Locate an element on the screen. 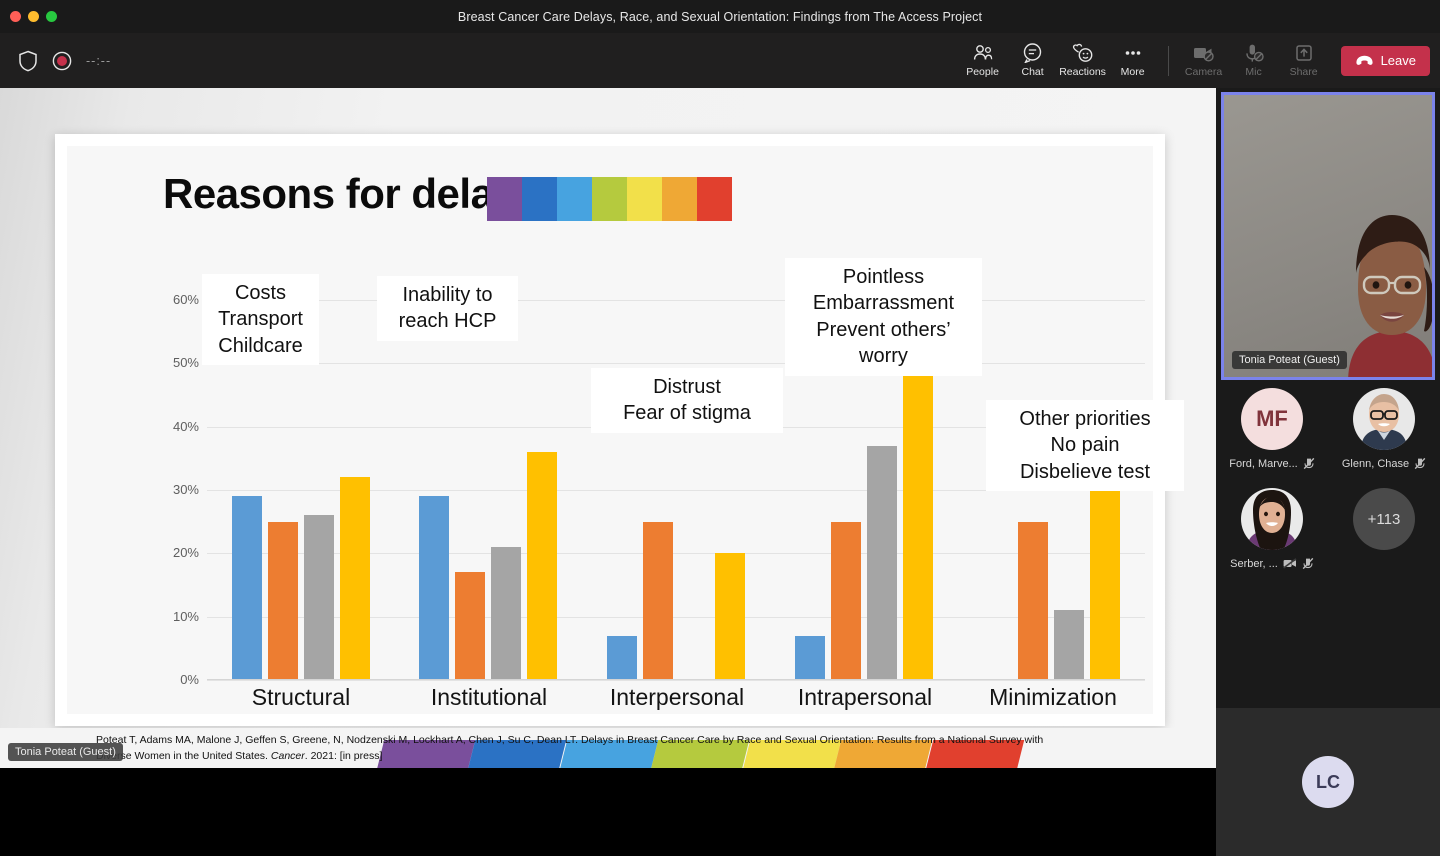 The height and width of the screenshot is (856, 1440). chat-button-label: Chat is located at coordinates (1032, 72).